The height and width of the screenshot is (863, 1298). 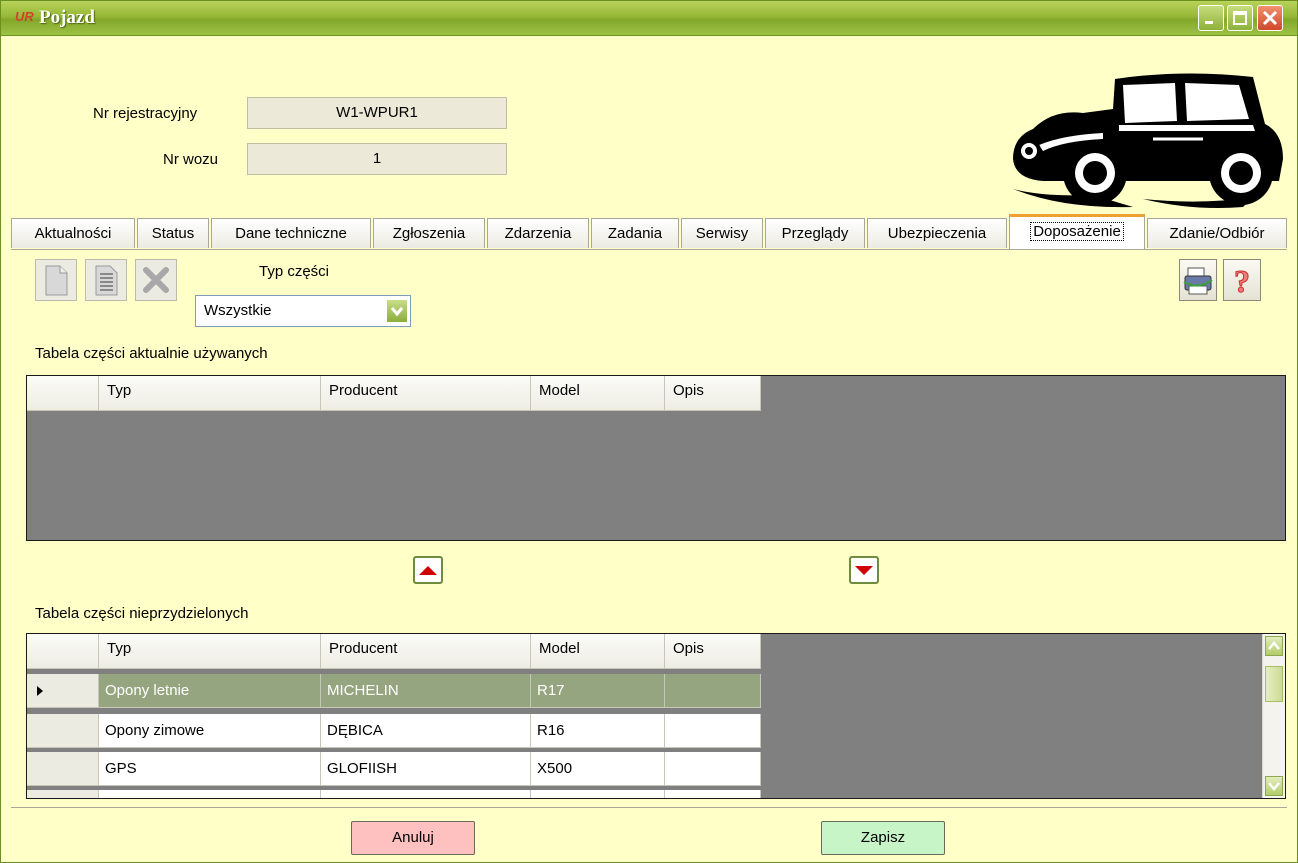 What do you see at coordinates (377, 159) in the screenshot?
I see `car-number-field: 1` at bounding box center [377, 159].